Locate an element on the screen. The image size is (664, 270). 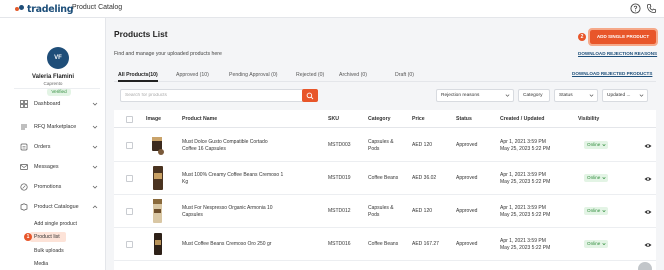
add-single-product-button: ADD SINGLE PRODUCT is located at coordinates (623, 37).